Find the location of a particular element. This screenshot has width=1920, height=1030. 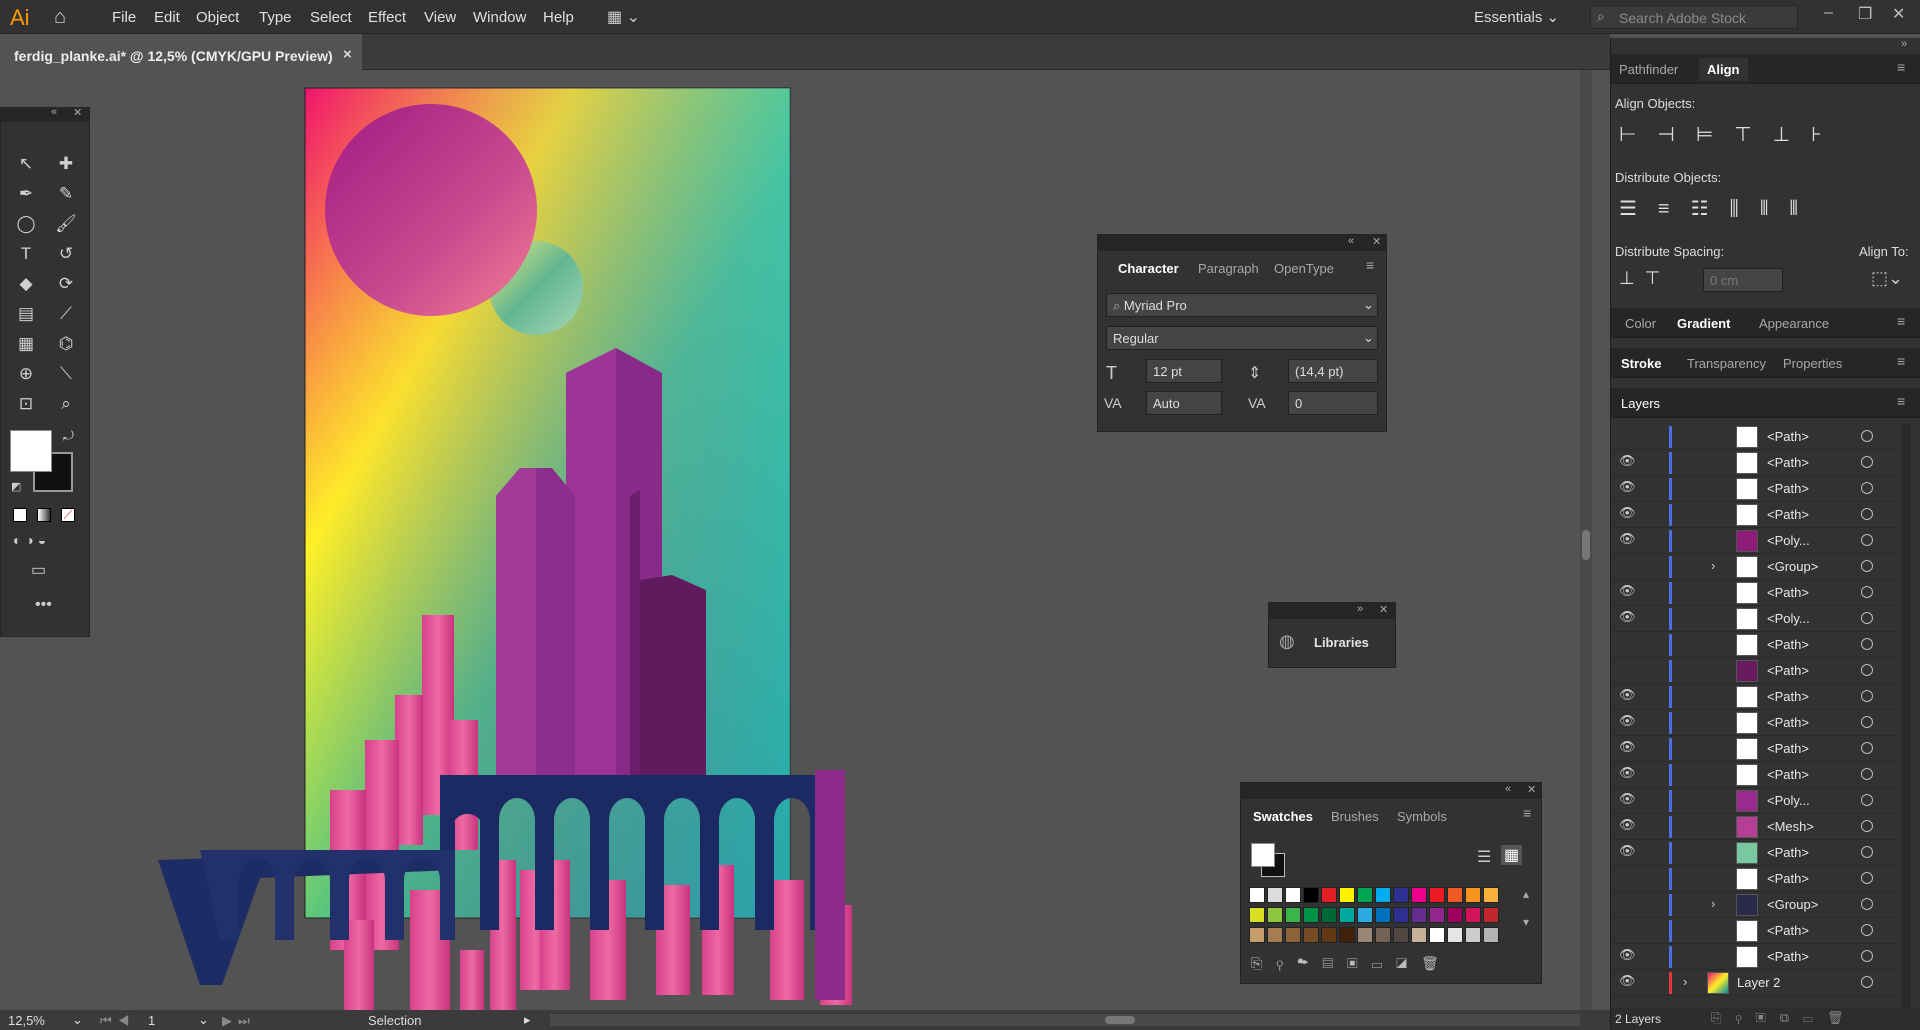

layer-row: 👁 <Mesh> is located at coordinates (1756, 827).